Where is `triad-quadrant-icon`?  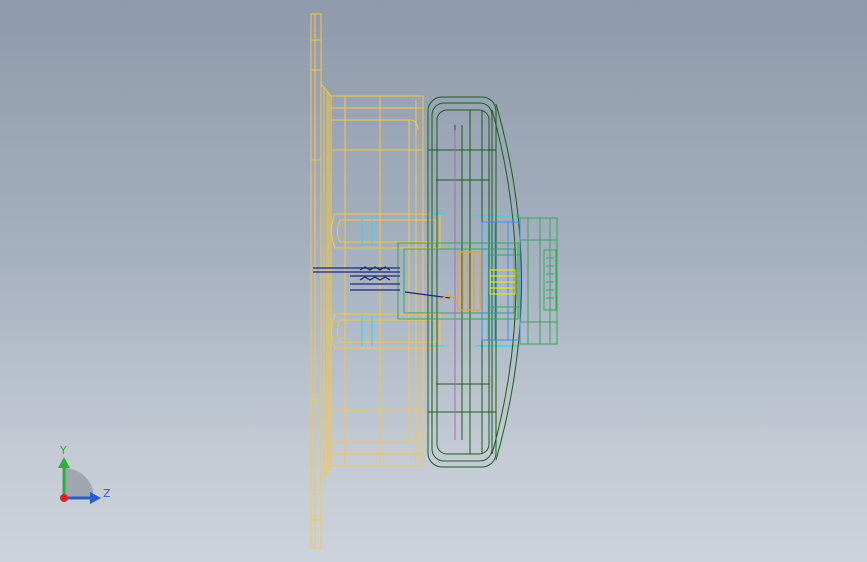 triad-quadrant-icon is located at coordinates (79, 483).